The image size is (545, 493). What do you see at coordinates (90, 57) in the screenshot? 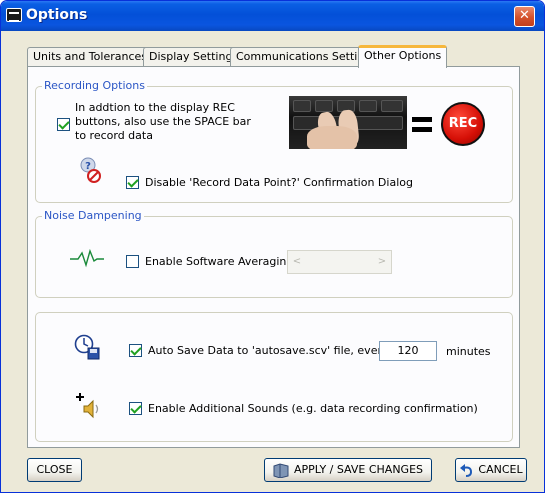
I see `tab-units-and-tolerances: Units and Tolerances` at bounding box center [90, 57].